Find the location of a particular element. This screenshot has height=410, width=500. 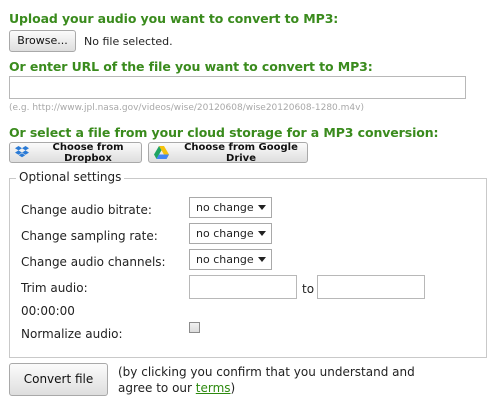

trim-to-input is located at coordinates (371, 287).